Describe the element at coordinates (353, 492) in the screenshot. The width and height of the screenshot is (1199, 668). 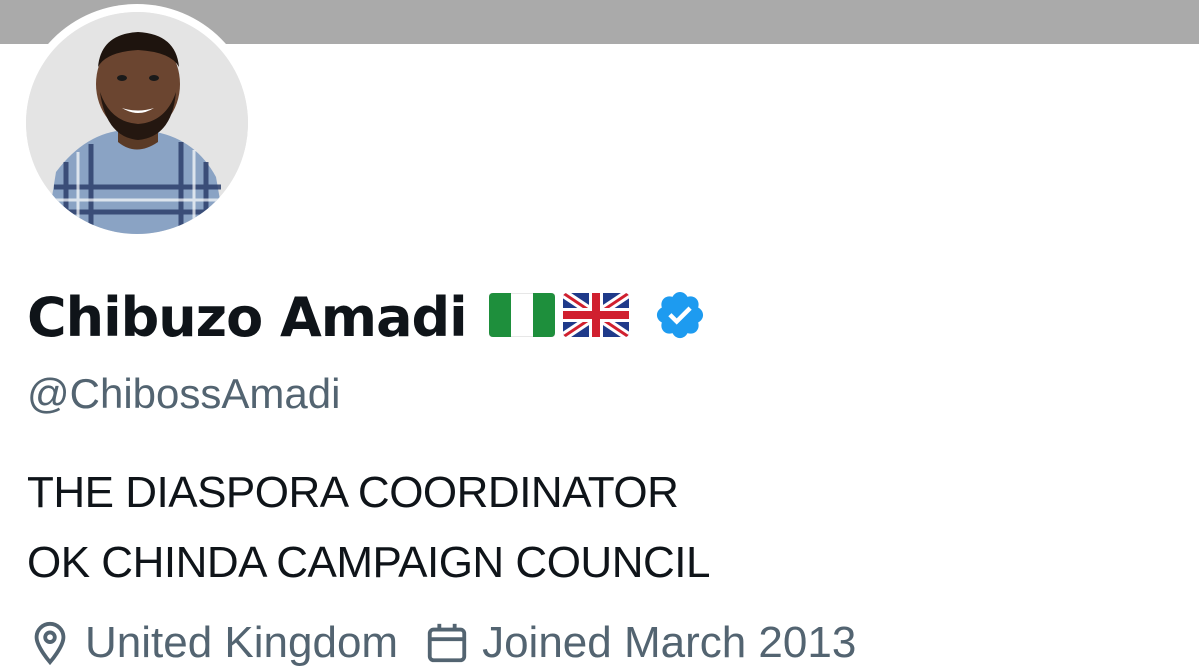
I see `bio-line-1: THE DIASPORA COORDINATOR` at that location.